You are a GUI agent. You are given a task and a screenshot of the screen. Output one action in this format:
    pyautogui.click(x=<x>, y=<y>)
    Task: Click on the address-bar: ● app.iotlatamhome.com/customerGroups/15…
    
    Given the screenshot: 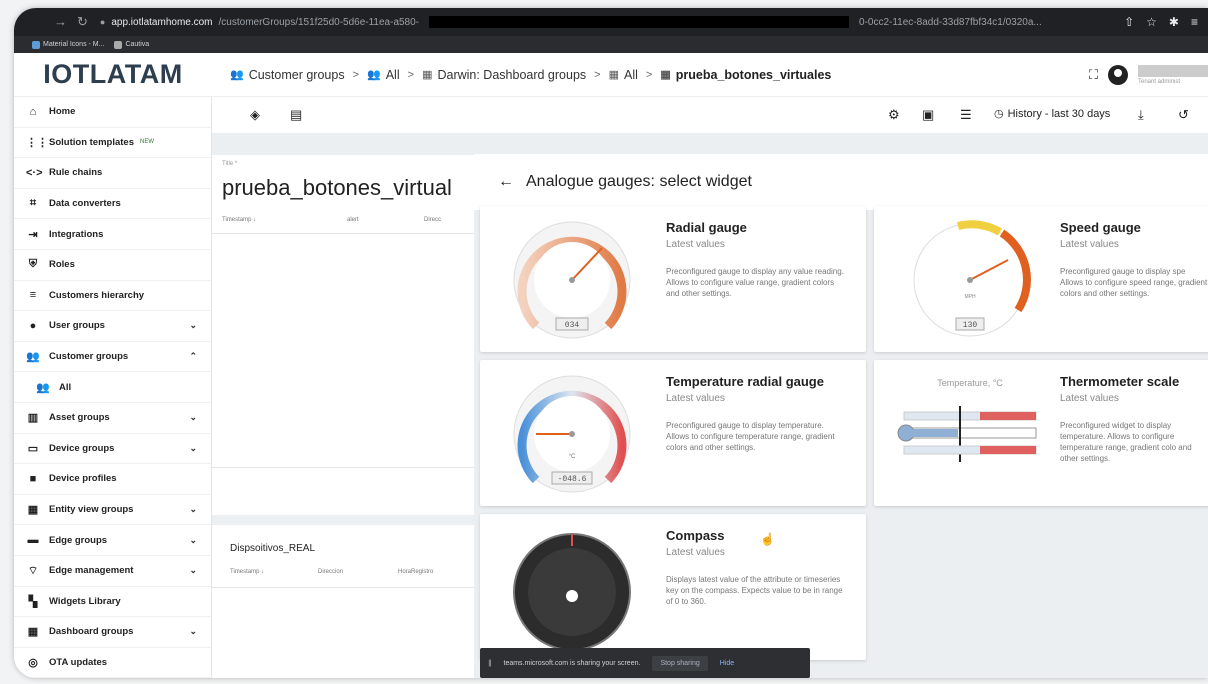 What is the action you would take?
    pyautogui.click(x=612, y=22)
    